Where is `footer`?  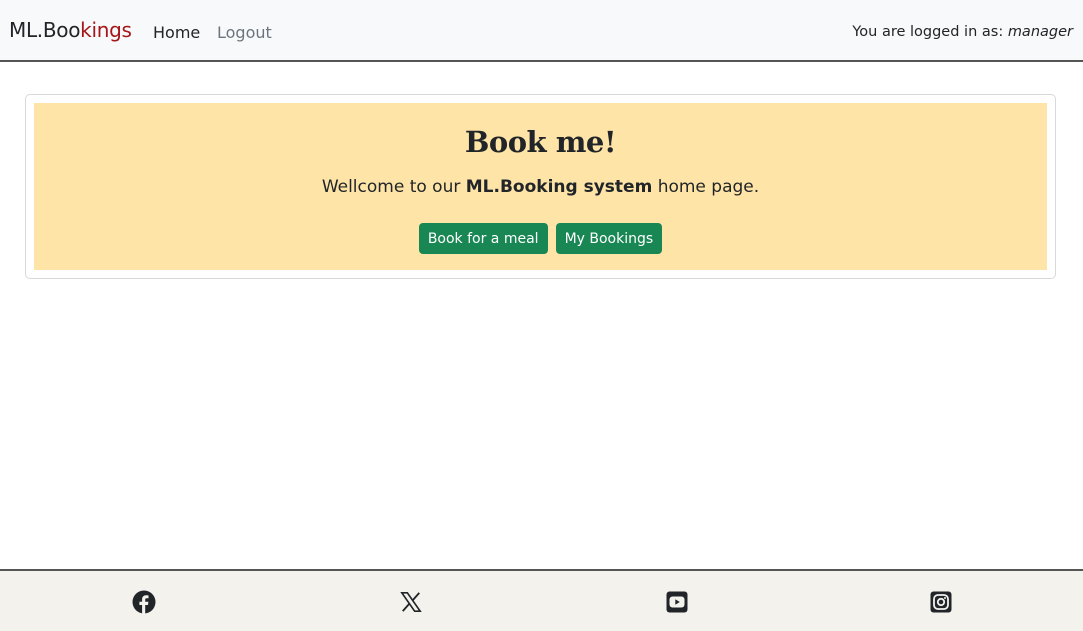
footer is located at coordinates (541, 600).